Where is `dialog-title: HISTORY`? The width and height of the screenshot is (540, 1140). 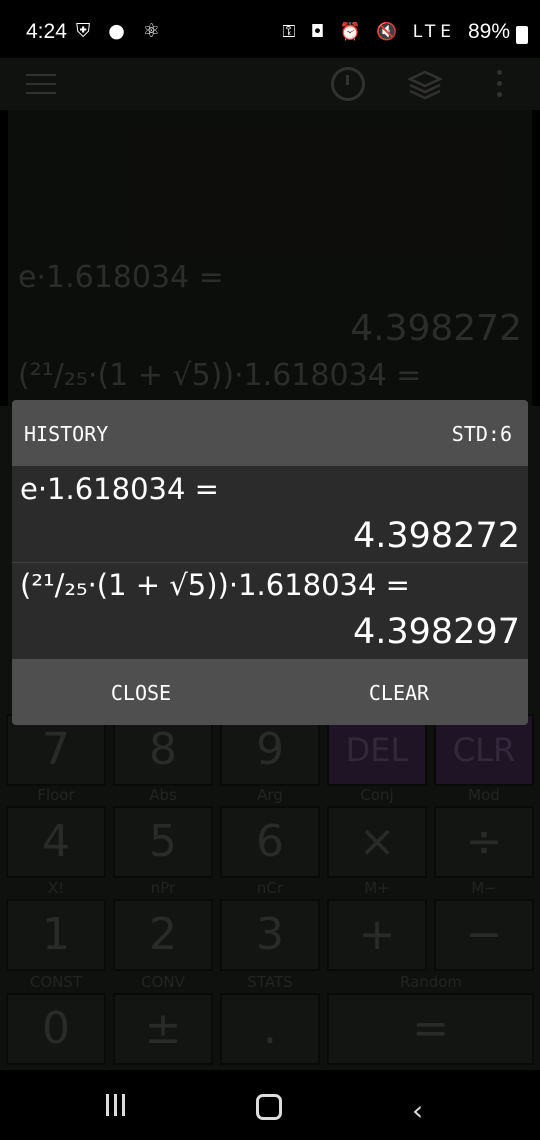 dialog-title: HISTORY is located at coordinates (66, 434).